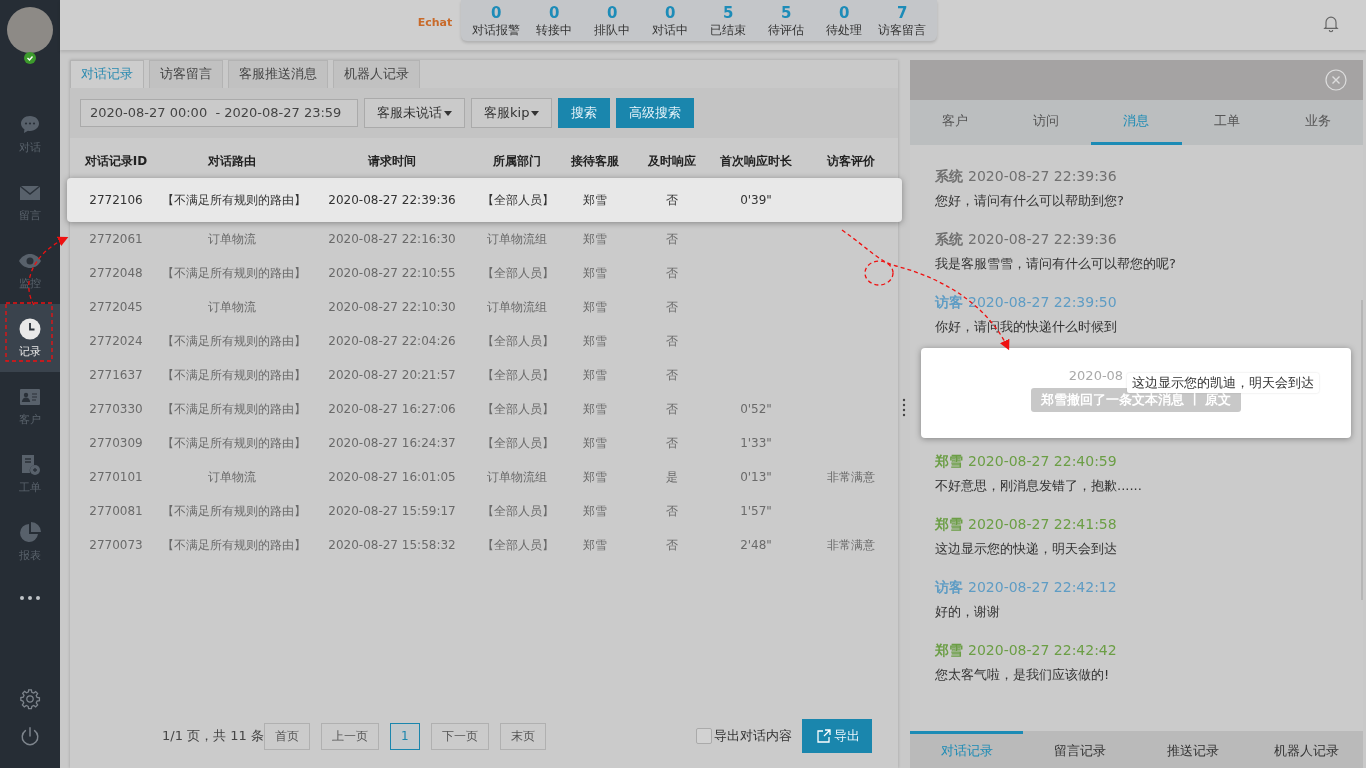 Image resolution: width=1366 pixels, height=768 pixels. What do you see at coordinates (1193, 749) in the screenshot?
I see `tab: 推送记录` at bounding box center [1193, 749].